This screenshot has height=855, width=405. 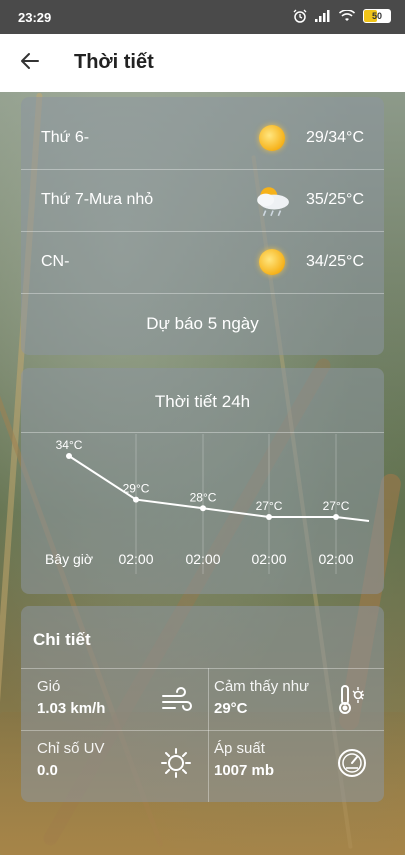 I want to click on day-label: Thứ 6-, so click(x=65, y=137).